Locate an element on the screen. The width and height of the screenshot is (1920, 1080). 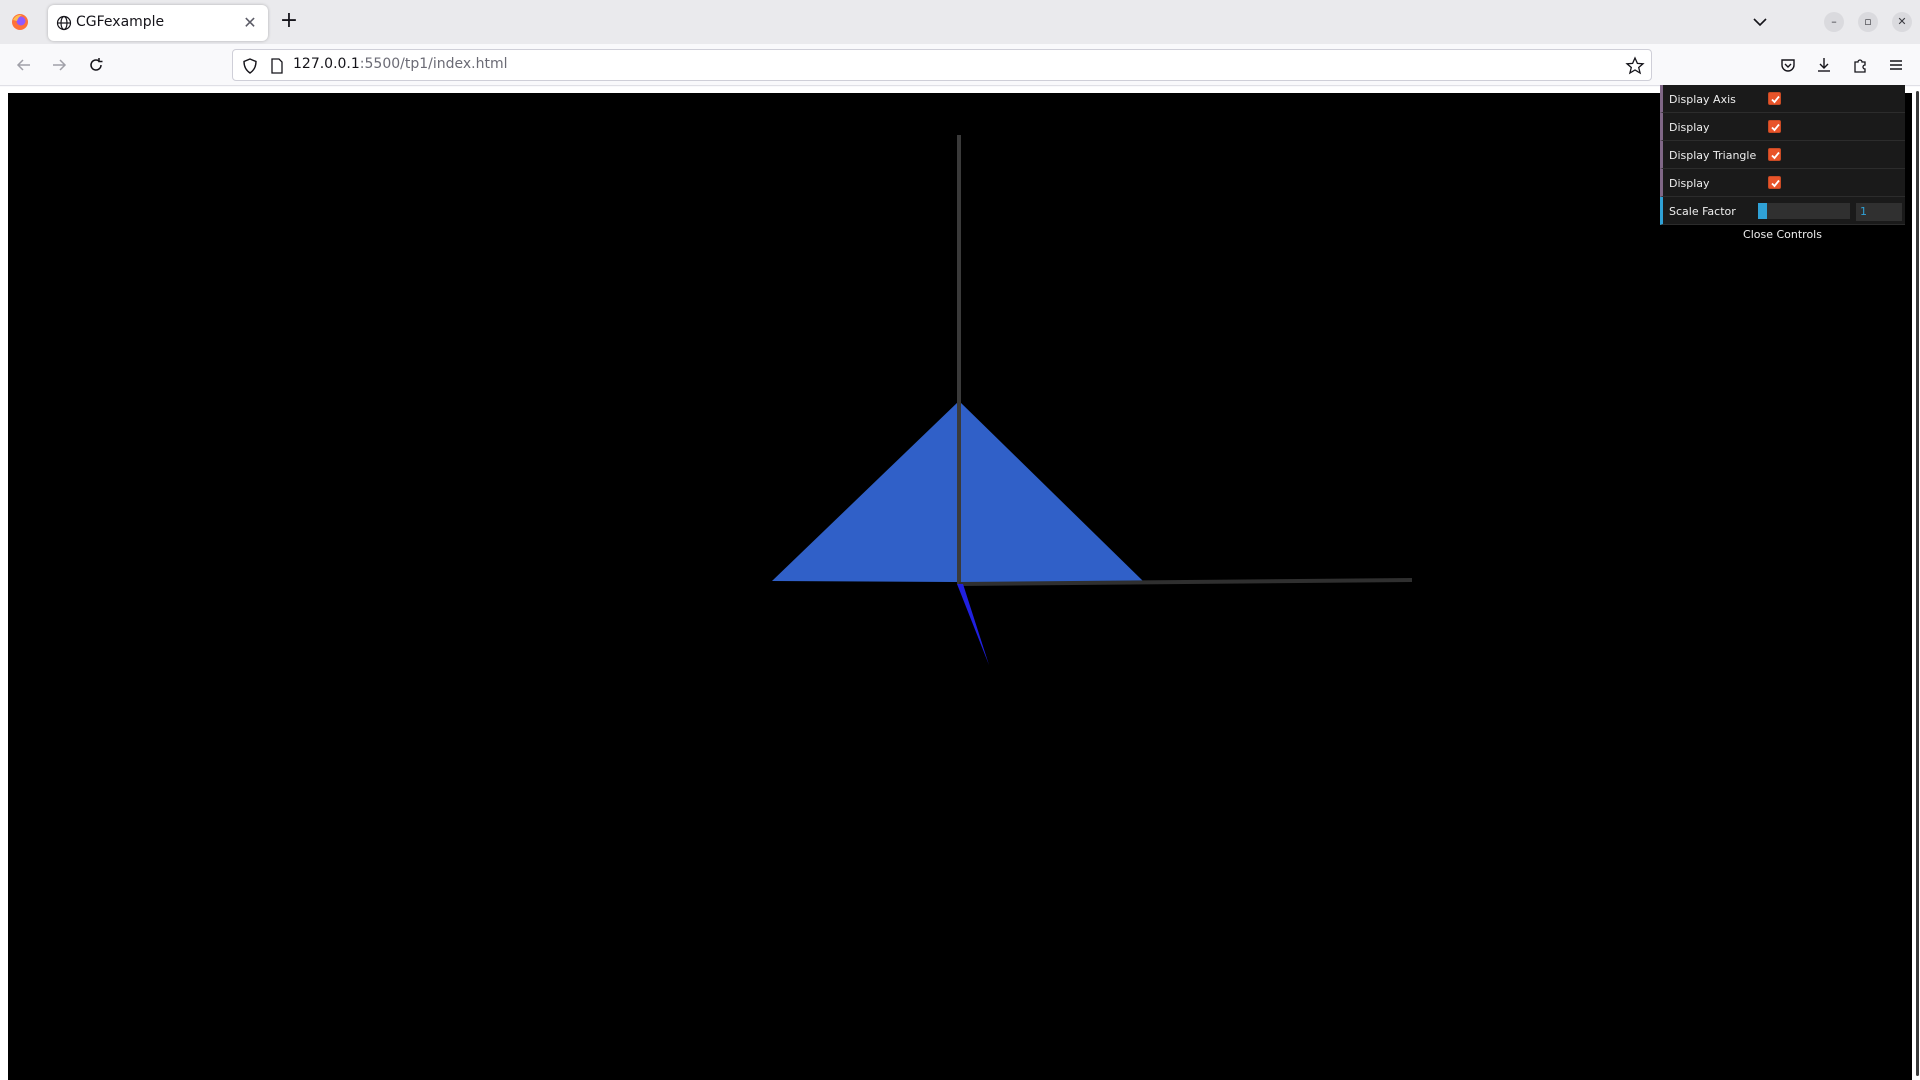
control-scale-factor: Scale Factor 1 is located at coordinates (1782, 211).